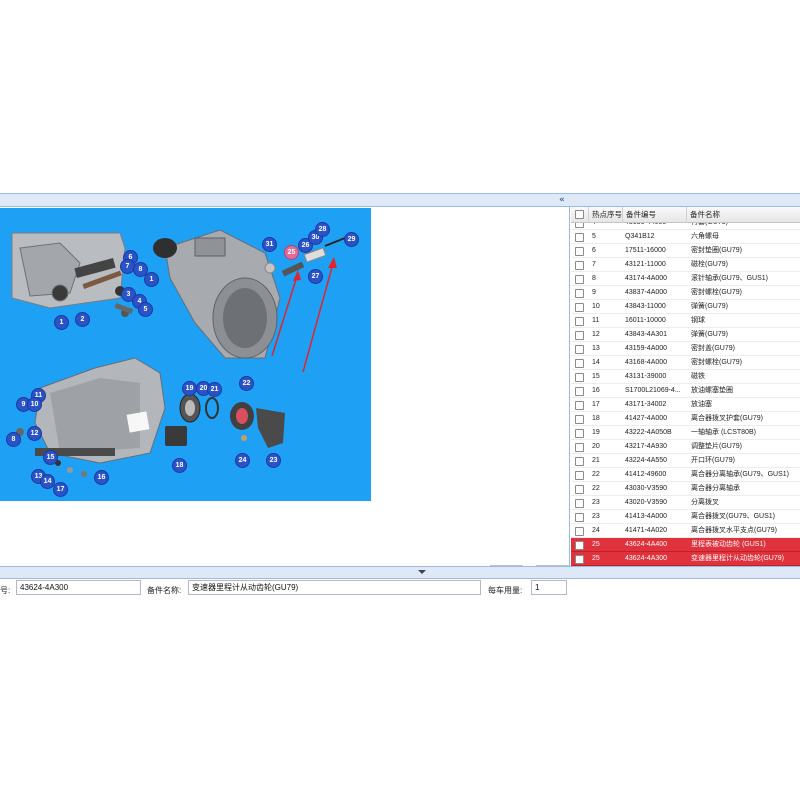 The height and width of the screenshot is (800, 800). I want to click on hotspot-14: 14, so click(47, 481).